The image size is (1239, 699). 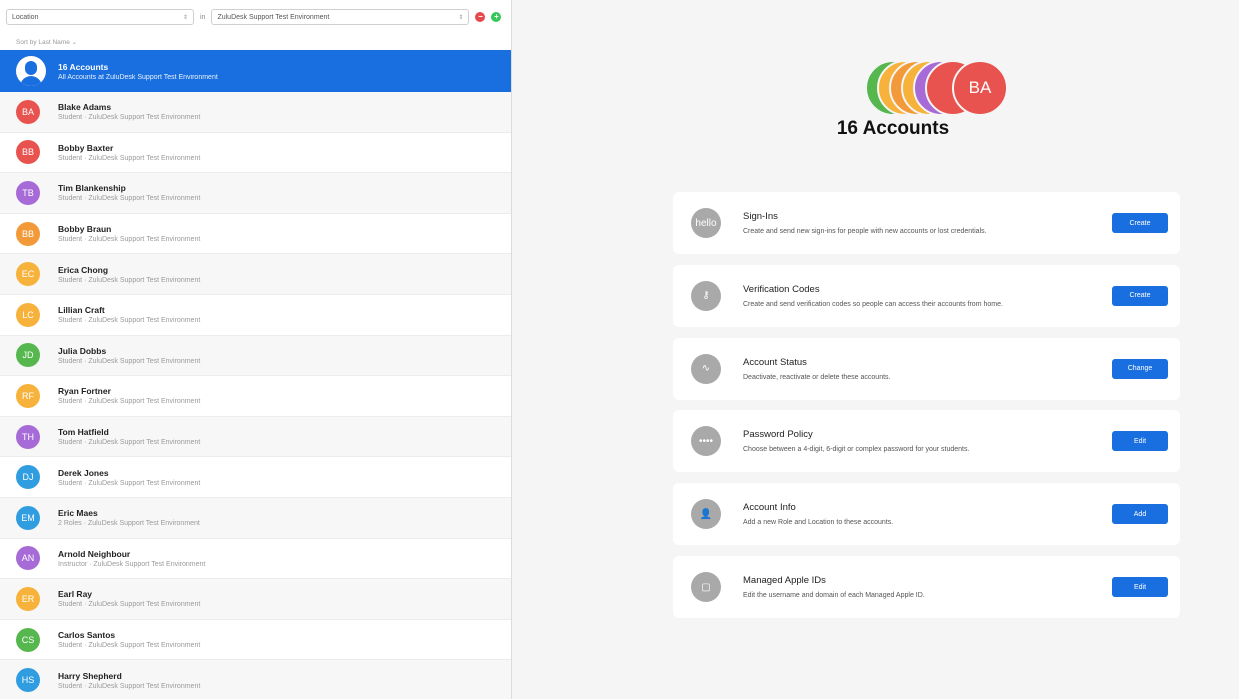 I want to click on avatar: LC, so click(x=28, y=314).